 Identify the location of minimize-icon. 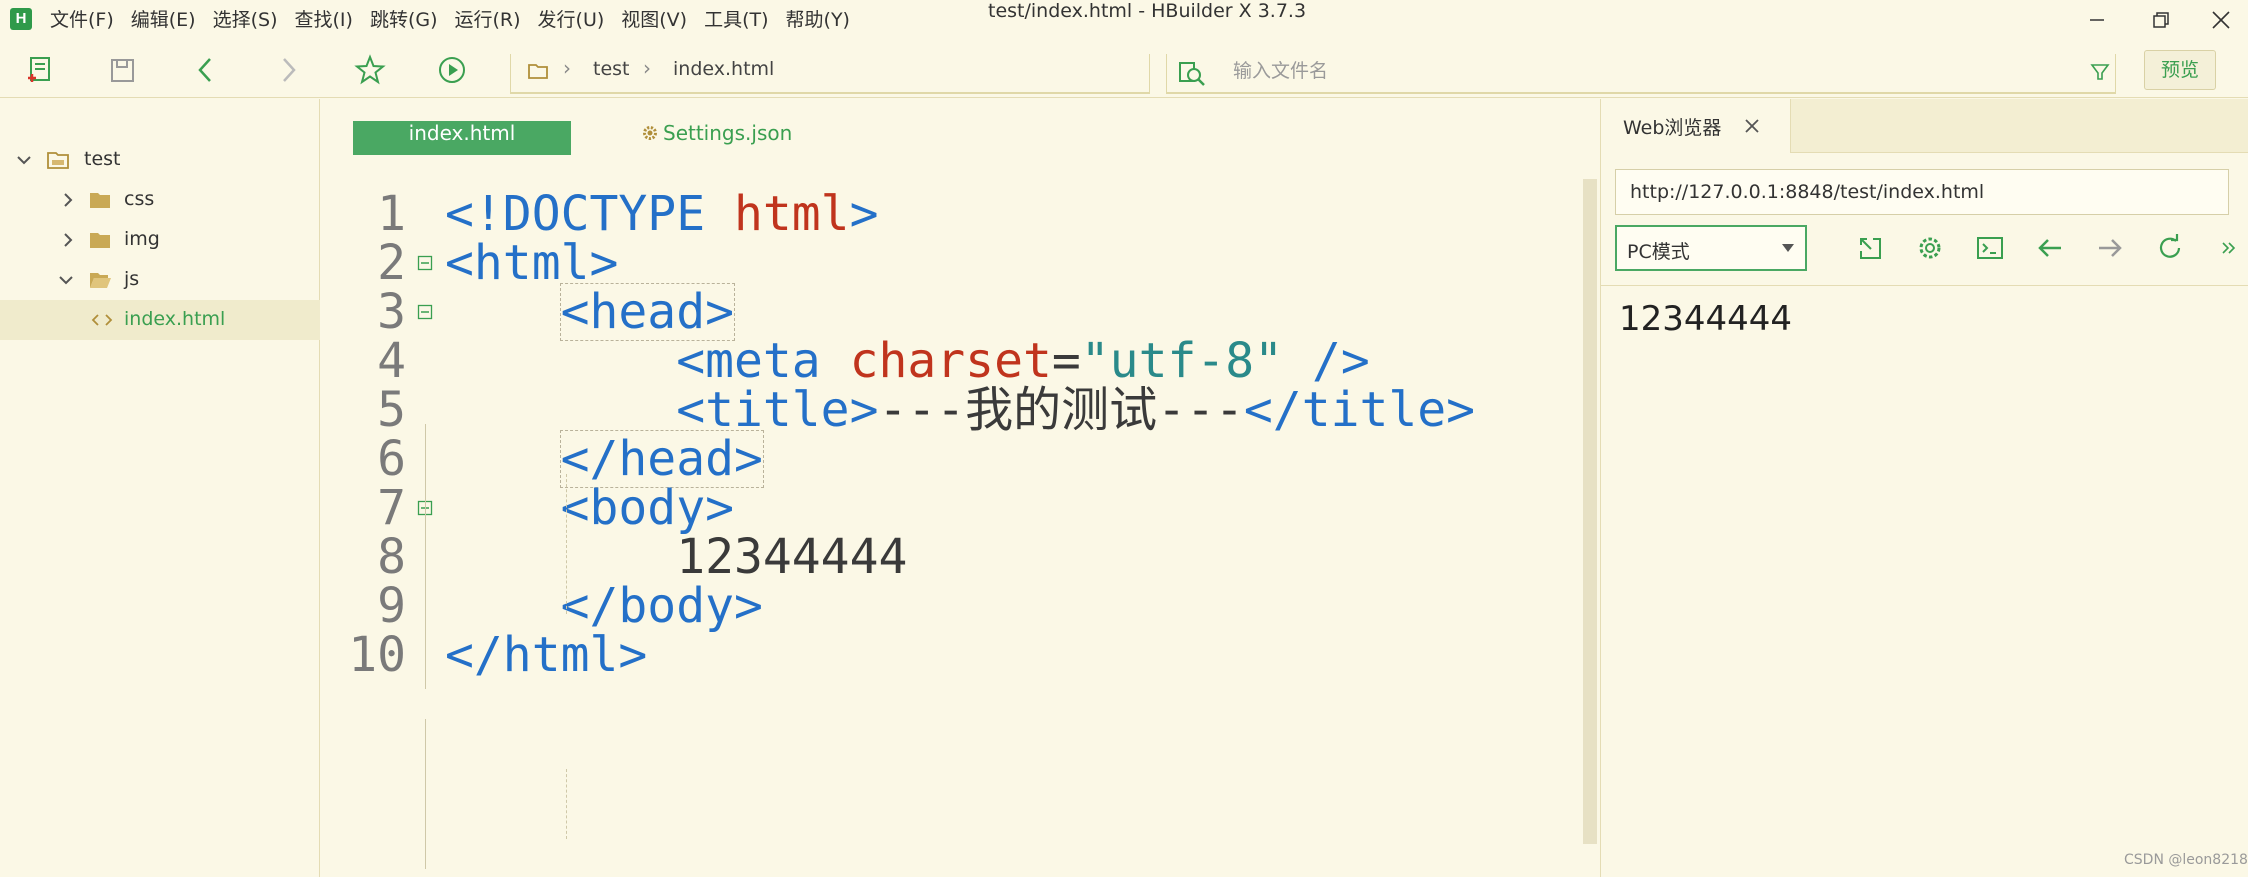
(2097, 20).